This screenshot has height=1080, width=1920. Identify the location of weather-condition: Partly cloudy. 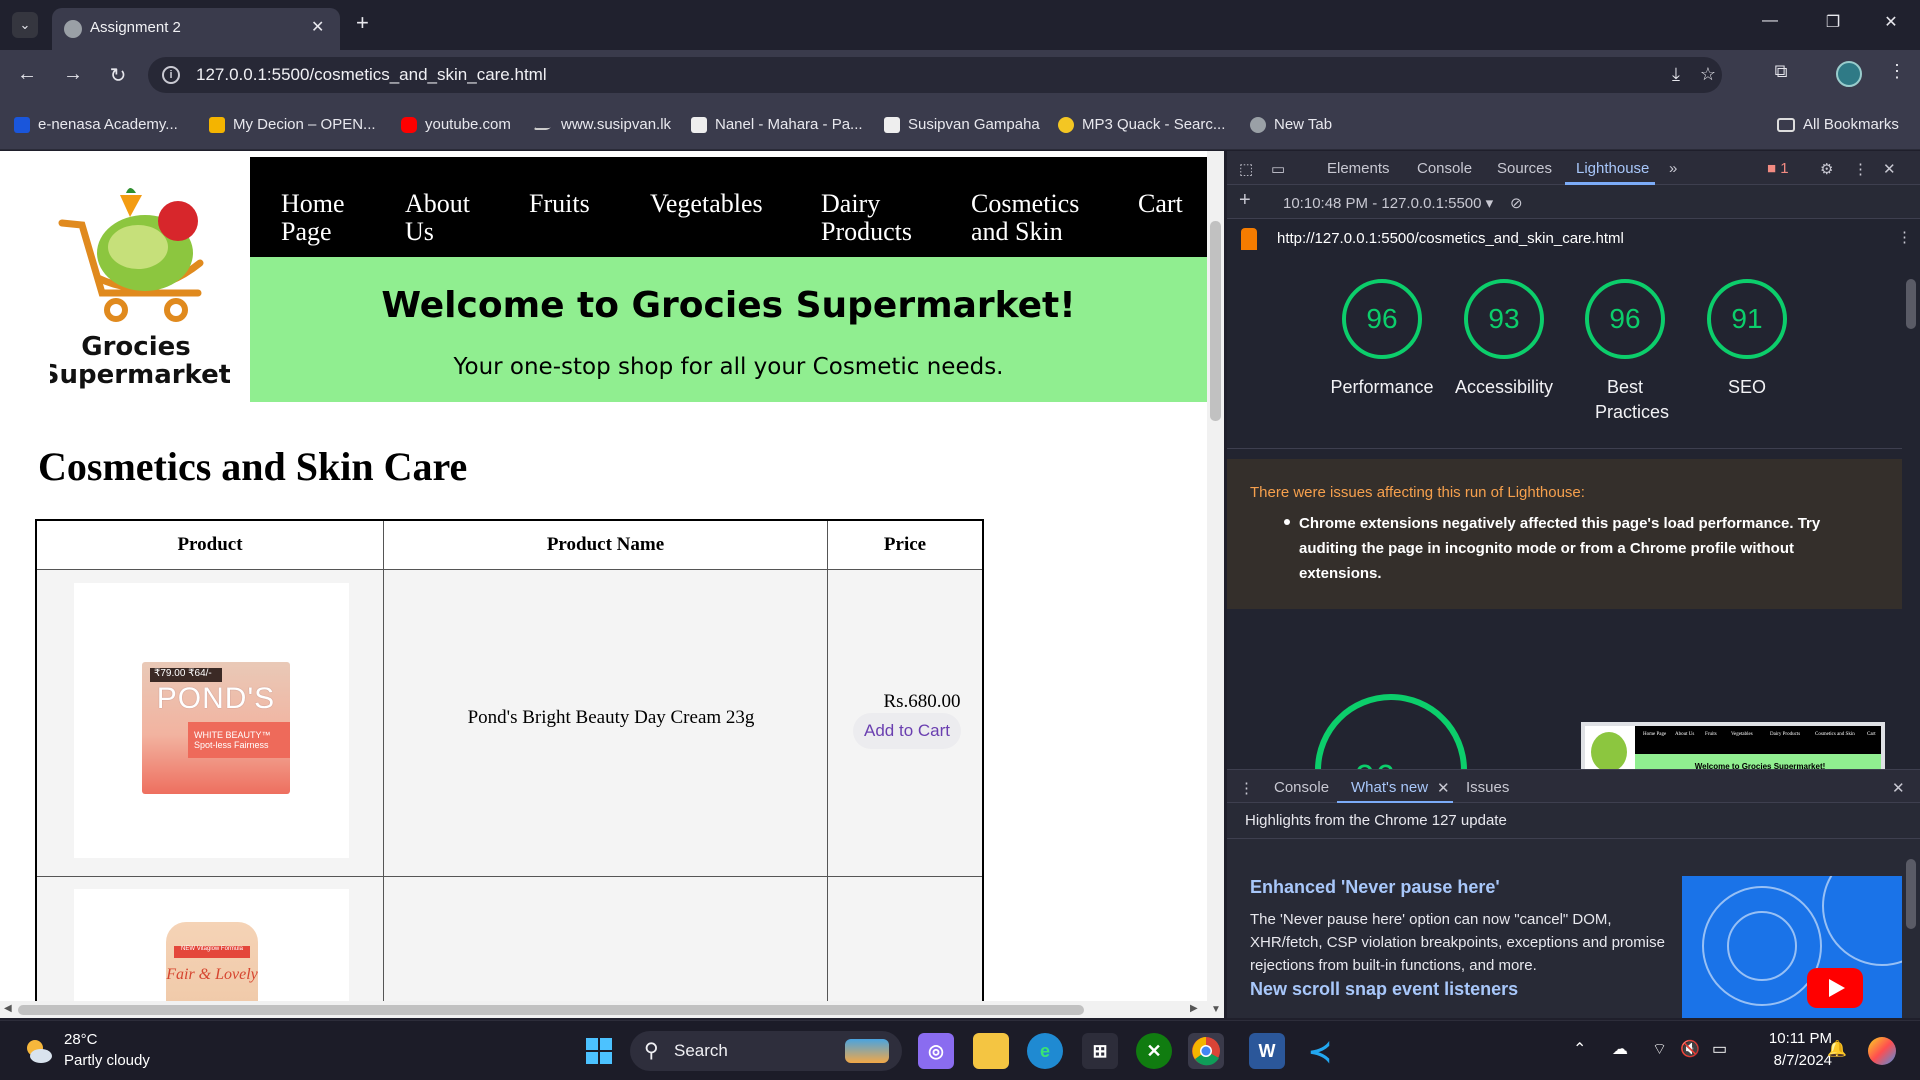
(107, 1060).